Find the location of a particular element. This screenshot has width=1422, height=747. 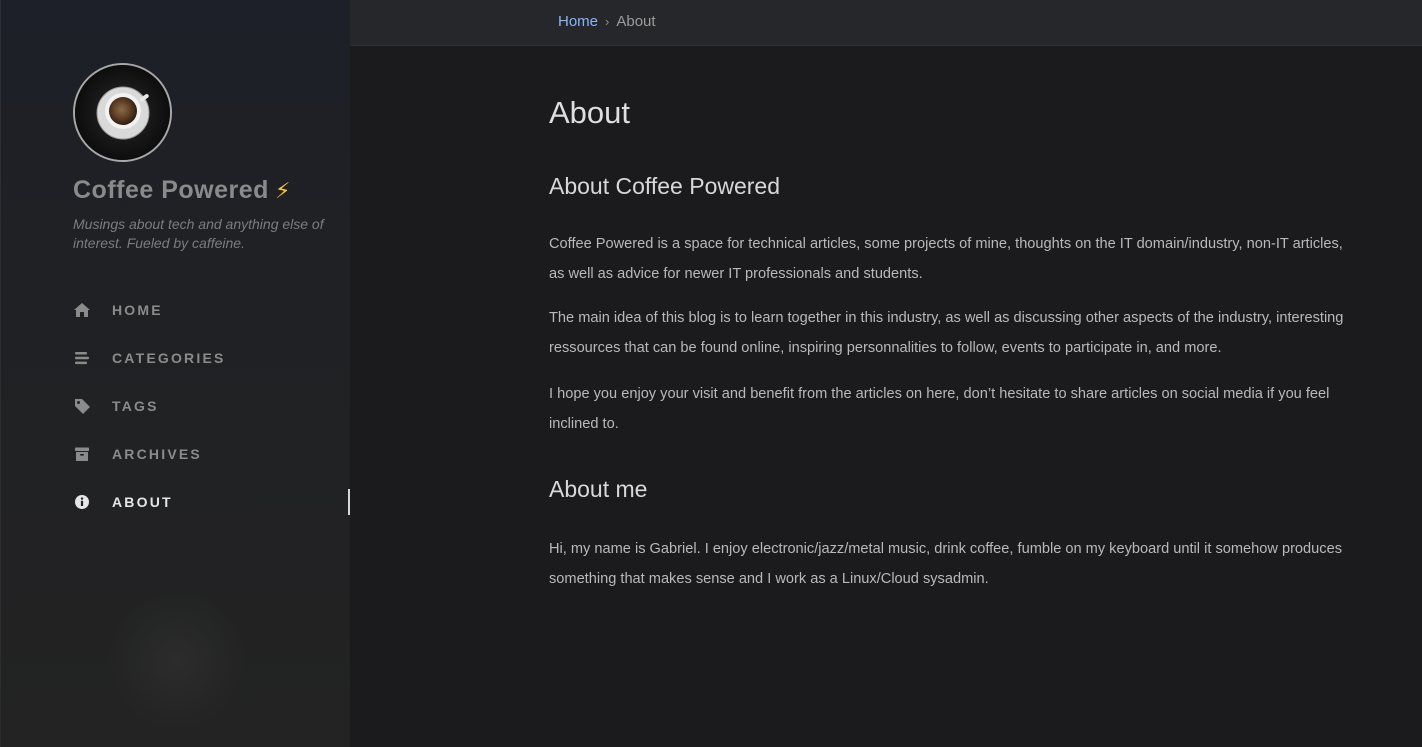

breadcrumb-current: About is located at coordinates (636, 21).